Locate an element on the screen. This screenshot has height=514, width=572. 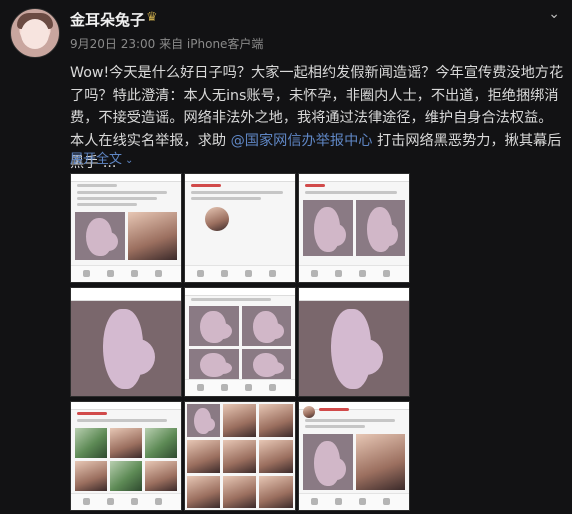
mention-link: @国家网信办举报中心 is located at coordinates (302, 141).